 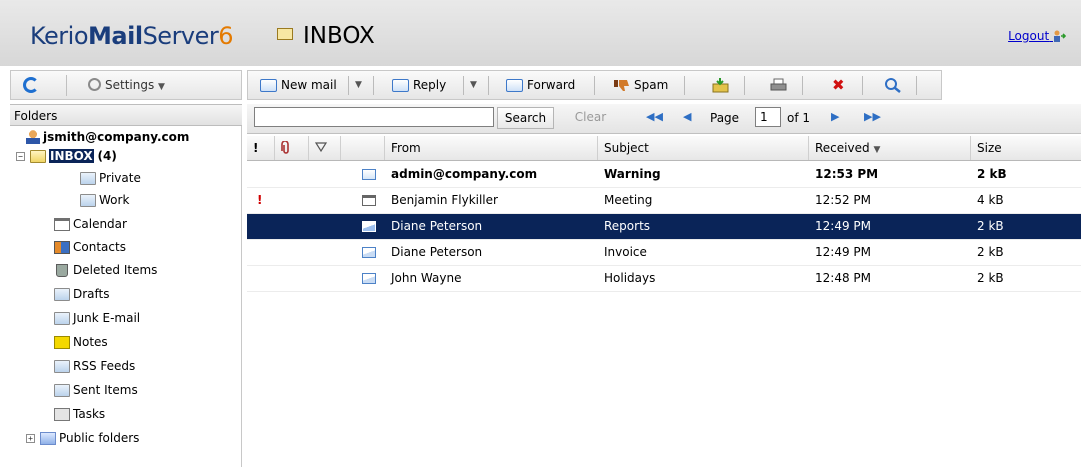 I want to click on message-from: Benjamin Flykiller, so click(x=444, y=200).